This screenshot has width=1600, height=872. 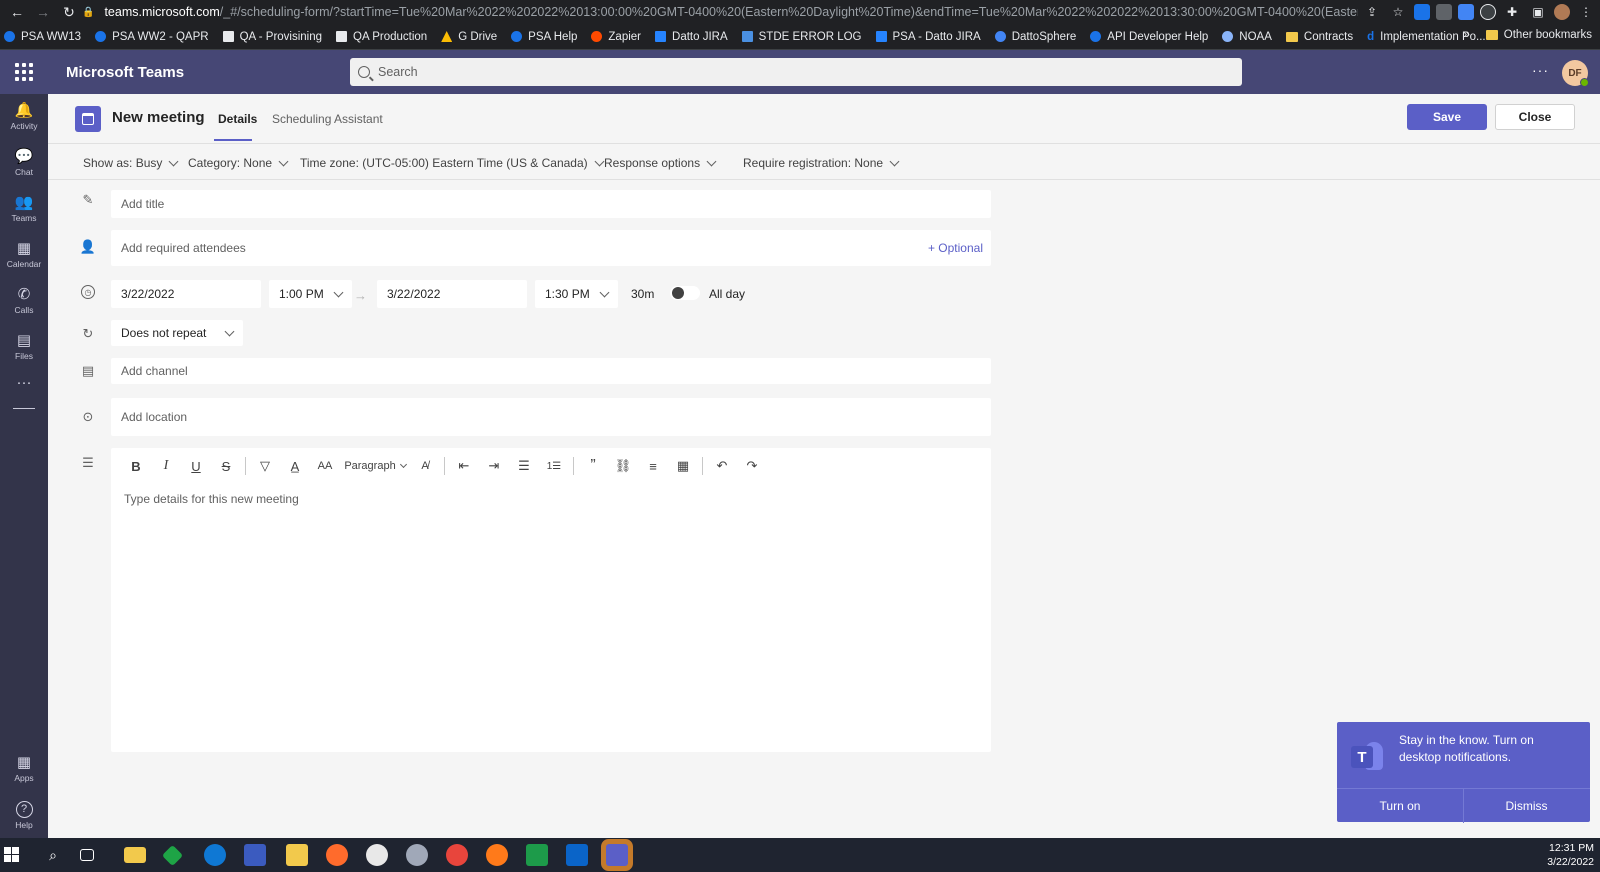 I want to click on star-icon: ☆, so click(x=1398, y=12).